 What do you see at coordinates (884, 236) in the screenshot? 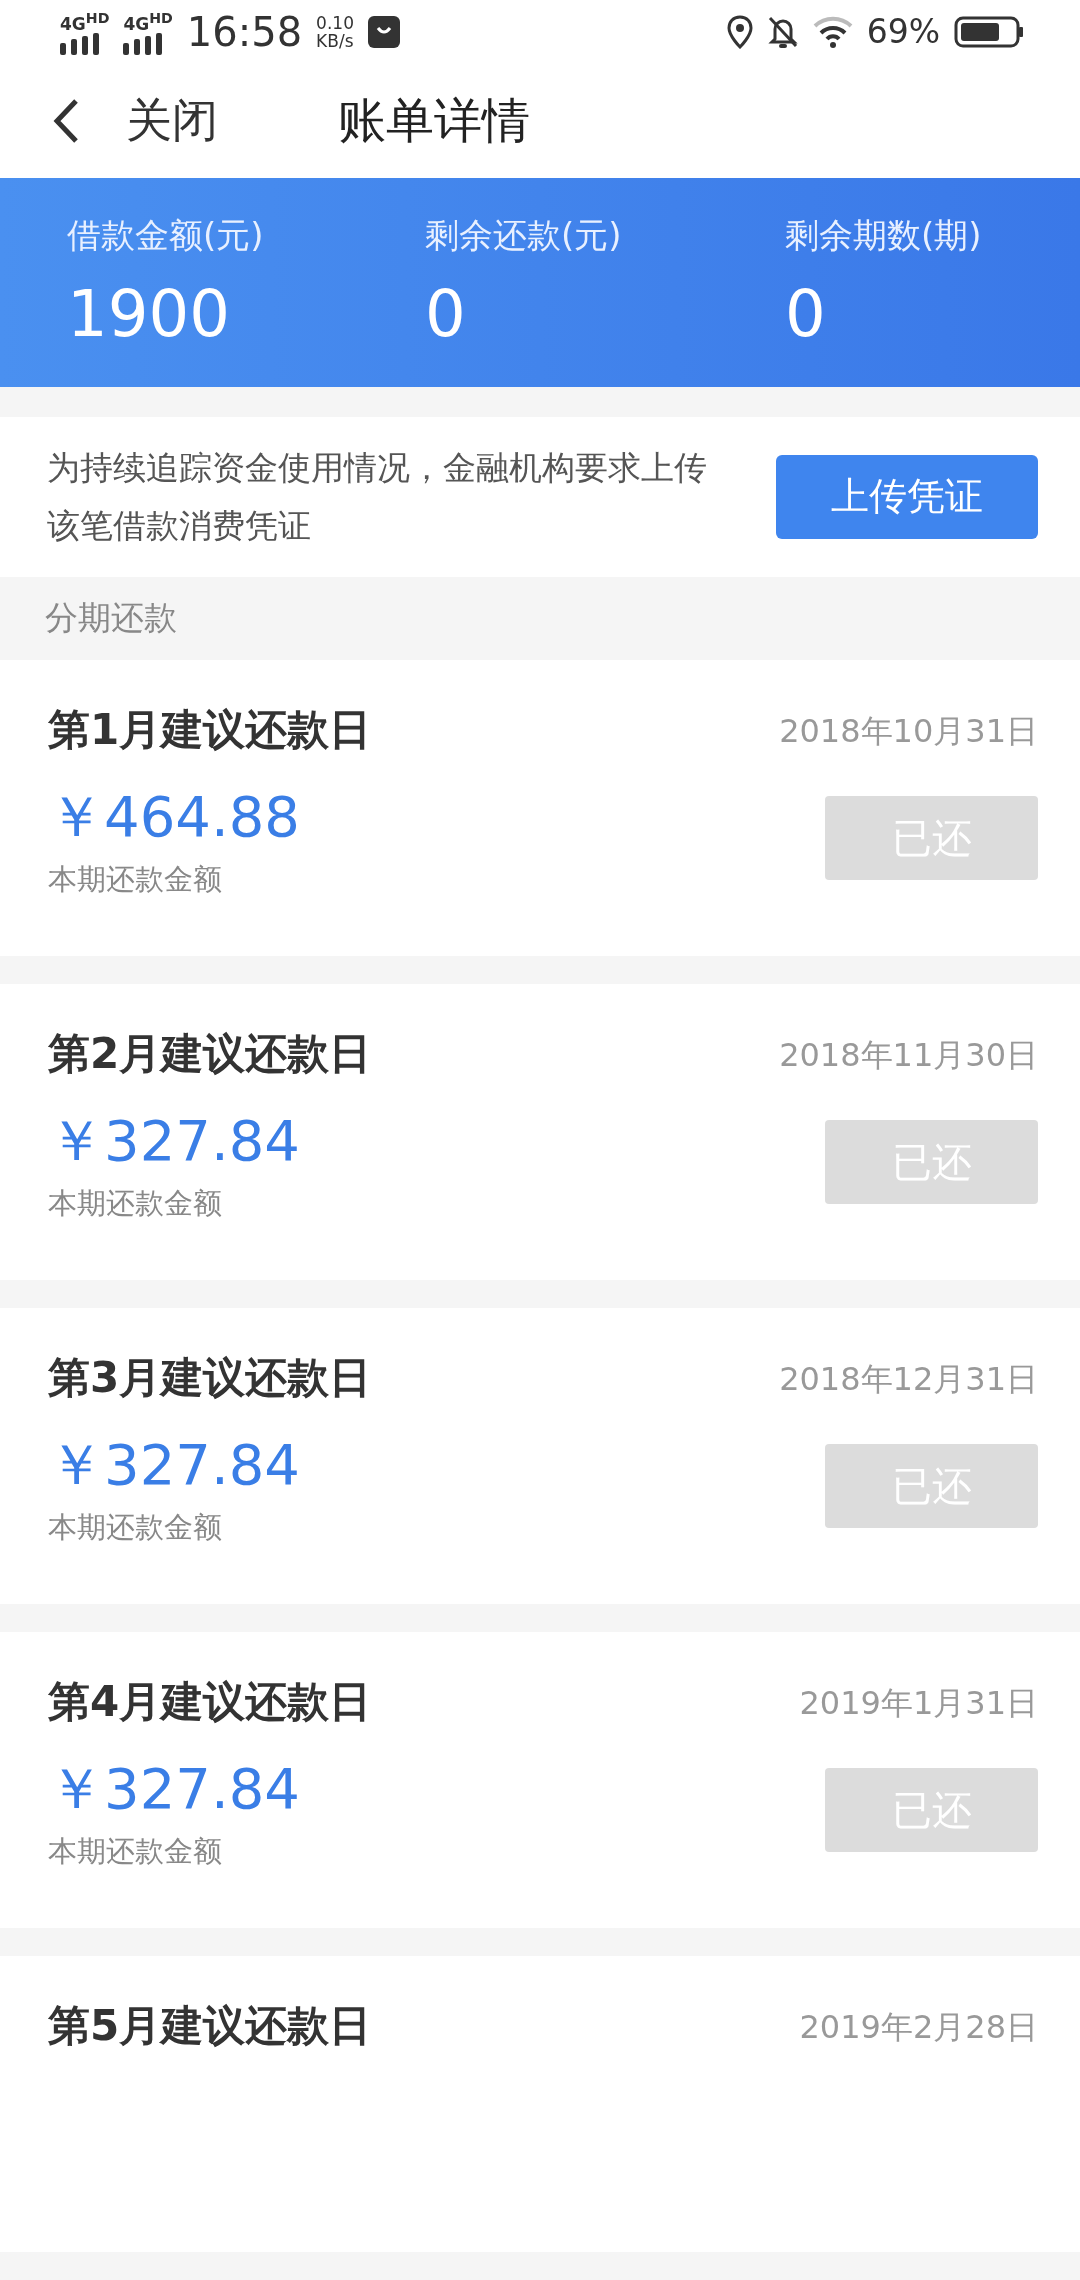
I see `summary-label: 剩余期数(期)` at bounding box center [884, 236].